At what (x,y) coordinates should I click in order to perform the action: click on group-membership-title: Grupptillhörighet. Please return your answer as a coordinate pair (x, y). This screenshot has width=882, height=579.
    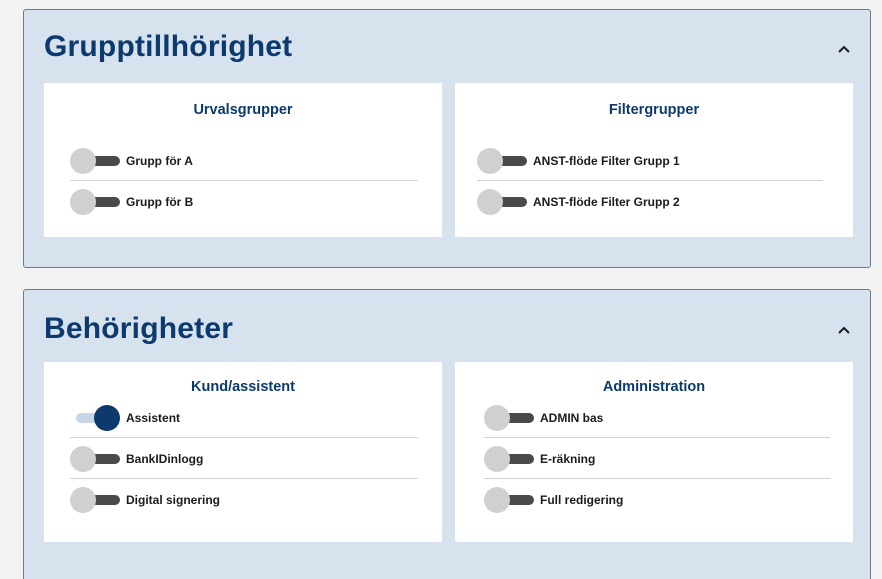
    Looking at the image, I should click on (168, 46).